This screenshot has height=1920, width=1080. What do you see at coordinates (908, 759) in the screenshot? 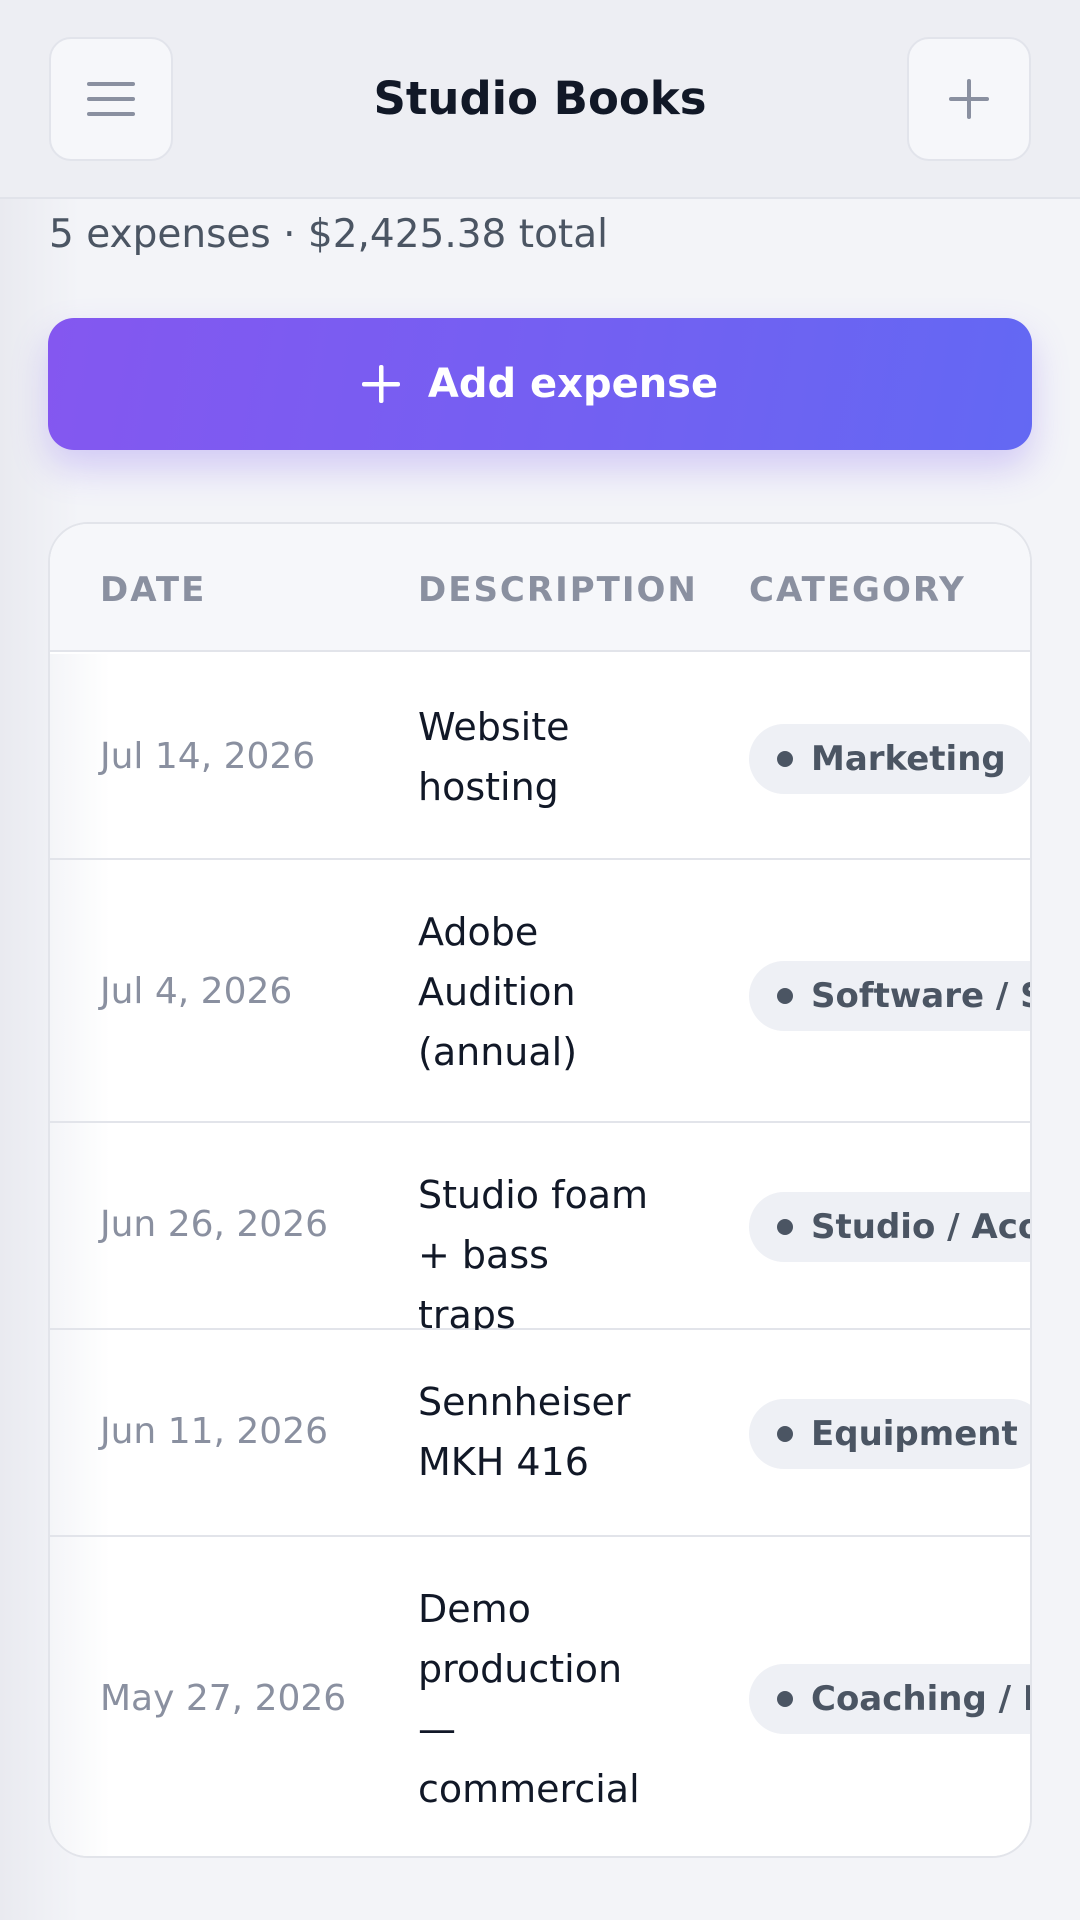
I see `category-label: Marketing` at bounding box center [908, 759].